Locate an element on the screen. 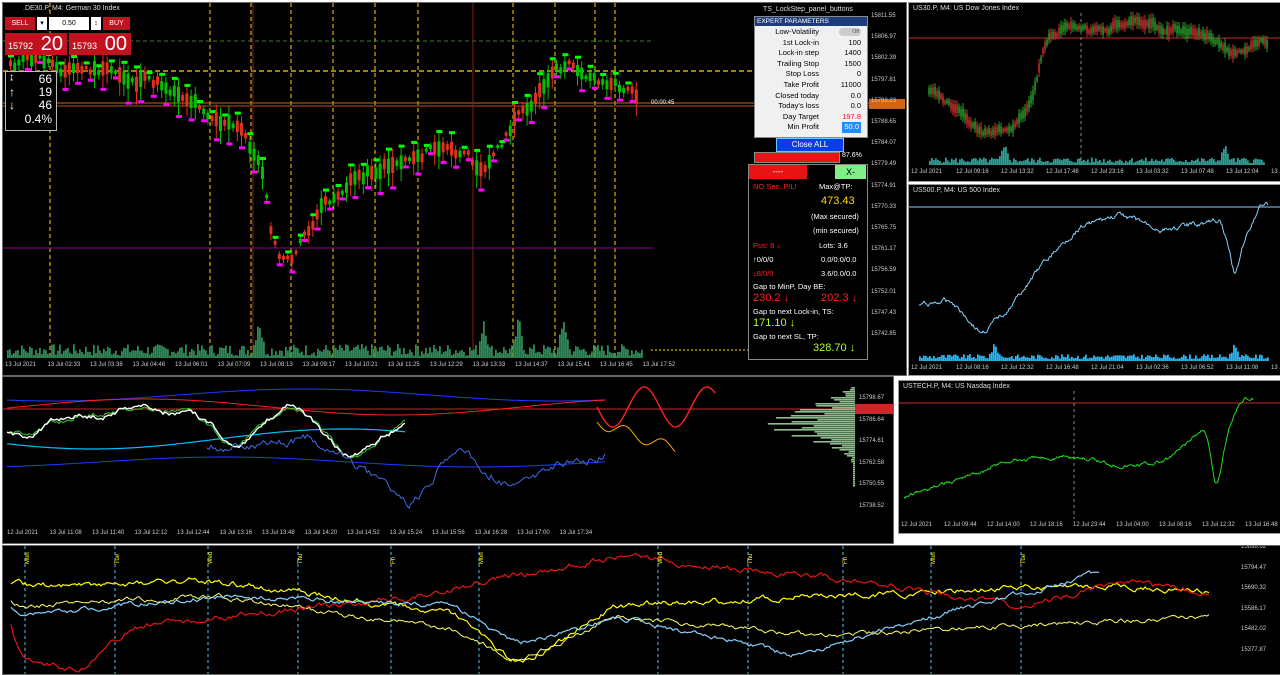 Image resolution: width=1280 pixels, height=675 pixels. sell-button: SELL is located at coordinates (20, 23).